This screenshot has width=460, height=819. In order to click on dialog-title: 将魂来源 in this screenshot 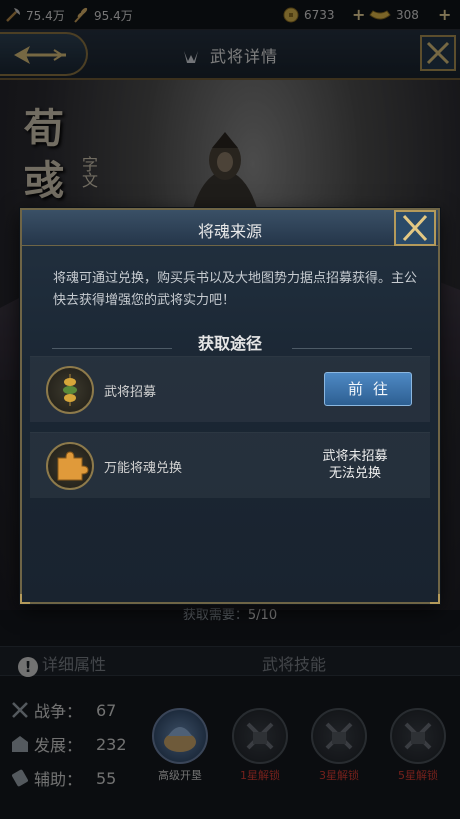, I will do `click(229, 231)`.